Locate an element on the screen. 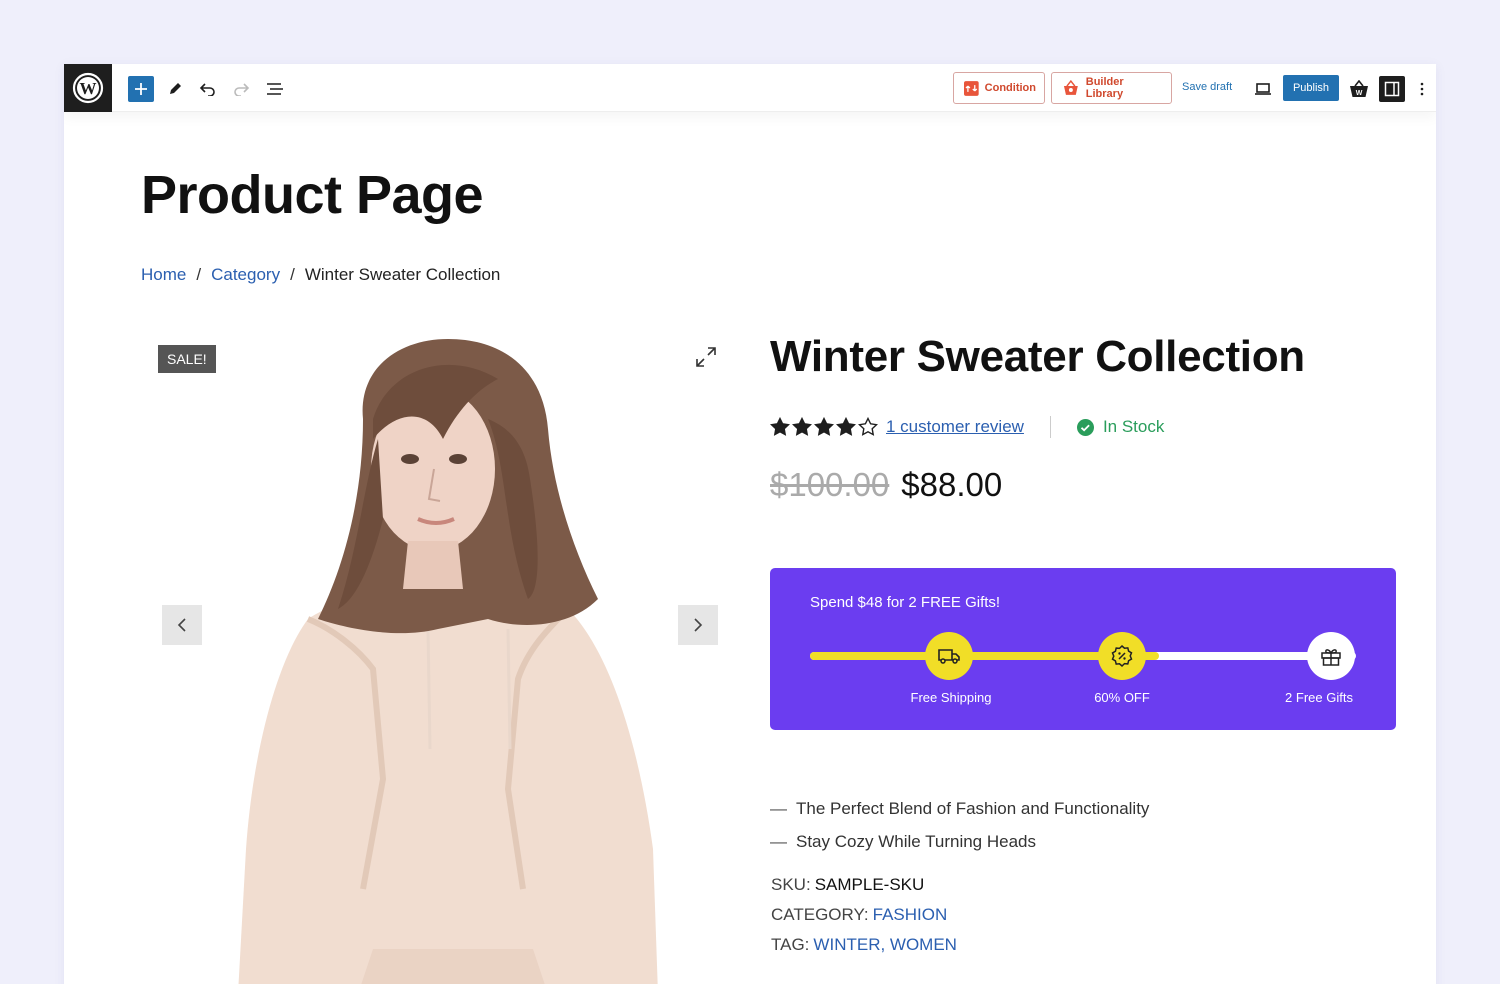 Image resolution: width=1500 pixels, height=984 pixels. stock-status: In Stock is located at coordinates (1120, 427).